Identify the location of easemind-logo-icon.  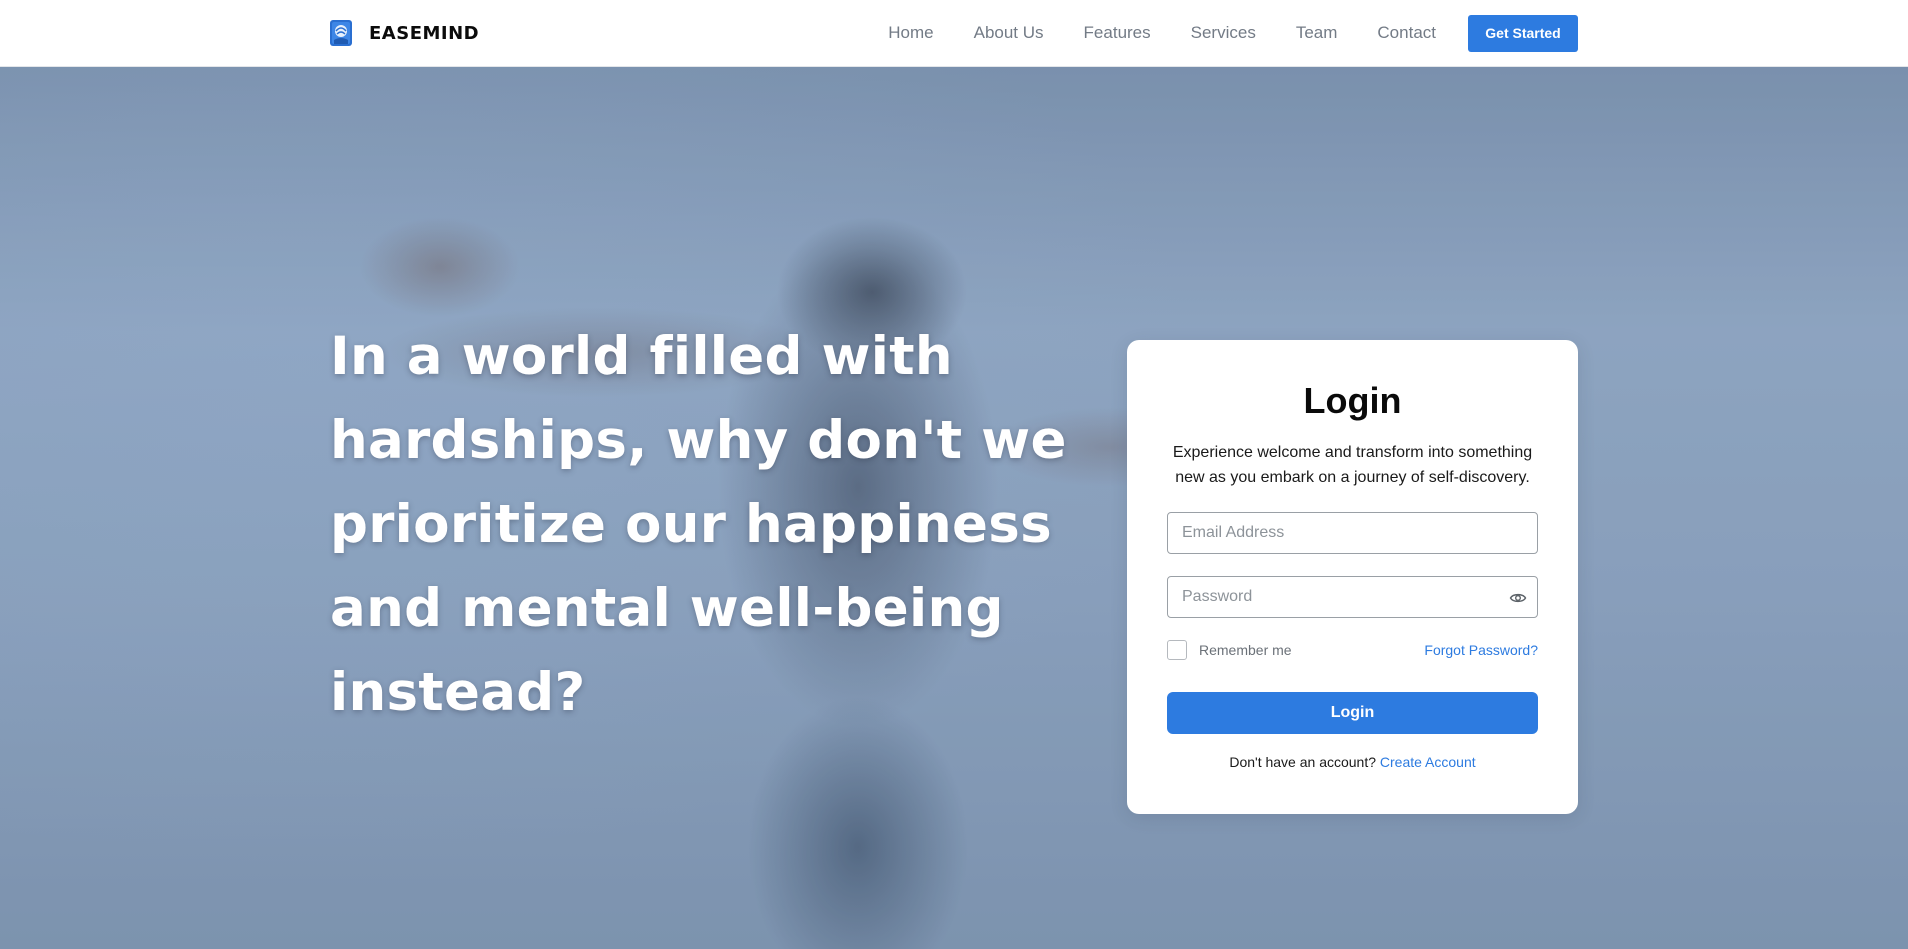
(341, 33).